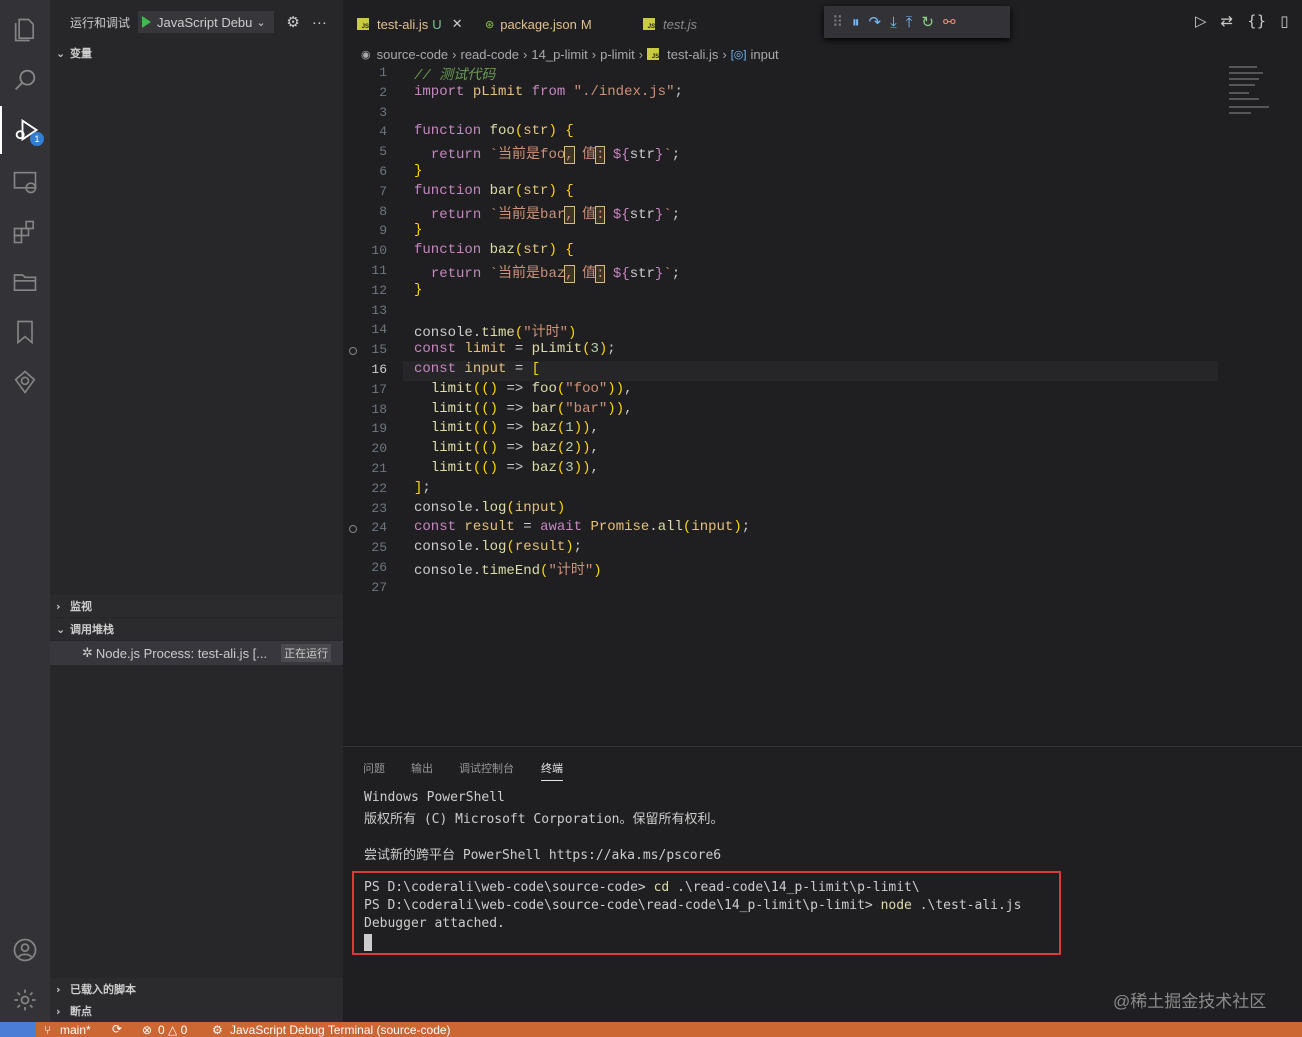 Image resolution: width=1302 pixels, height=1037 pixels. Describe the element at coordinates (893, 22) in the screenshot. I see `step-into-icon: ⤓` at that location.